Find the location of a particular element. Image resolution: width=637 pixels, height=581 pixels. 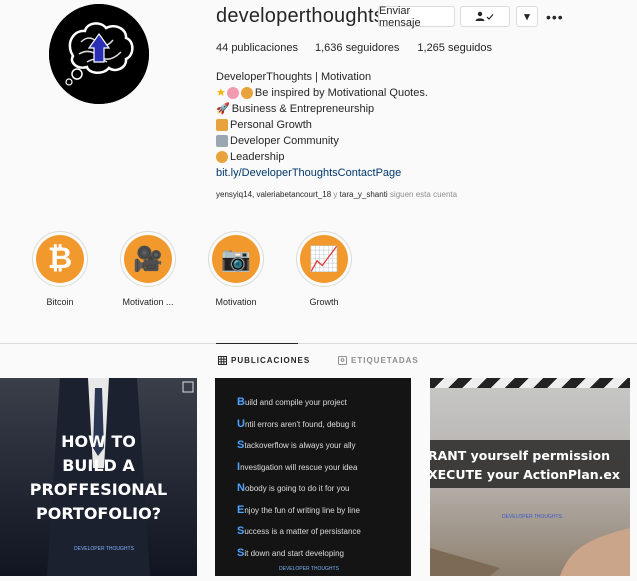

bio-line: 🚀 Business & Entrepreneurship is located at coordinates (346, 109).